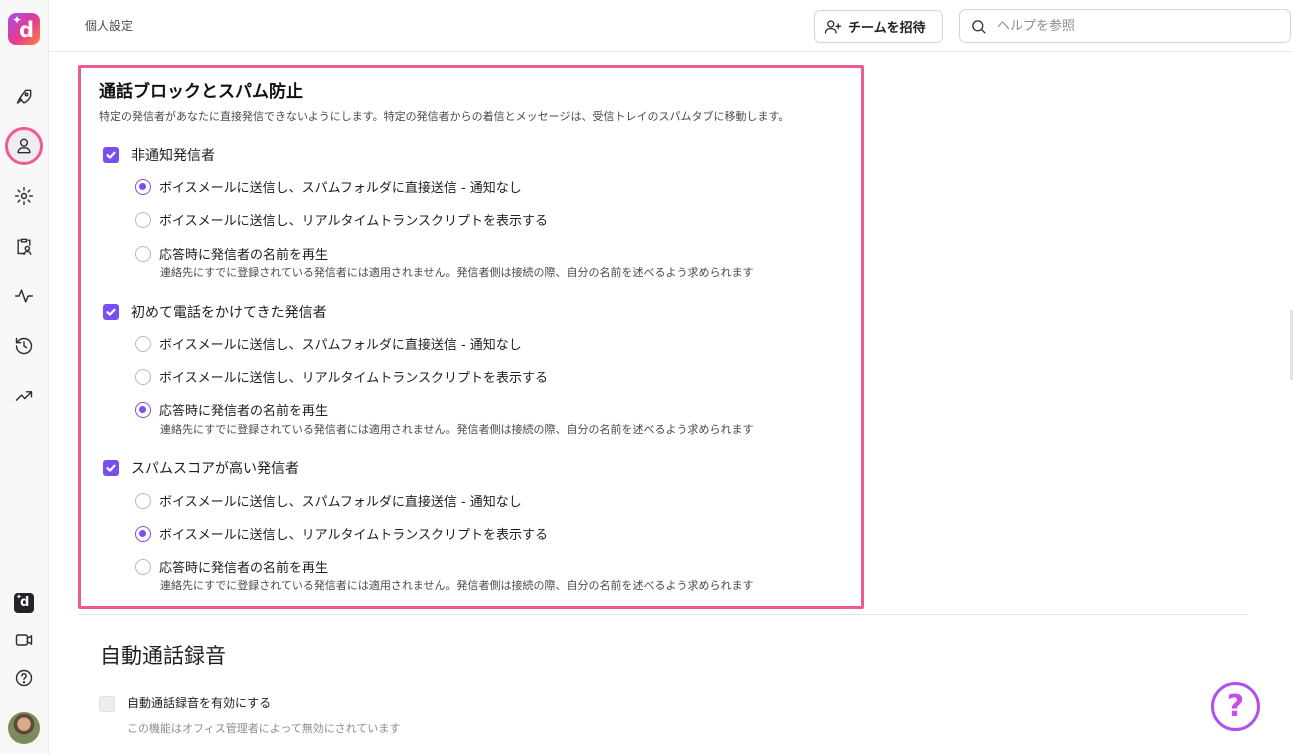 This screenshot has width=1293, height=754. I want to click on add-user-icon, so click(833, 26).